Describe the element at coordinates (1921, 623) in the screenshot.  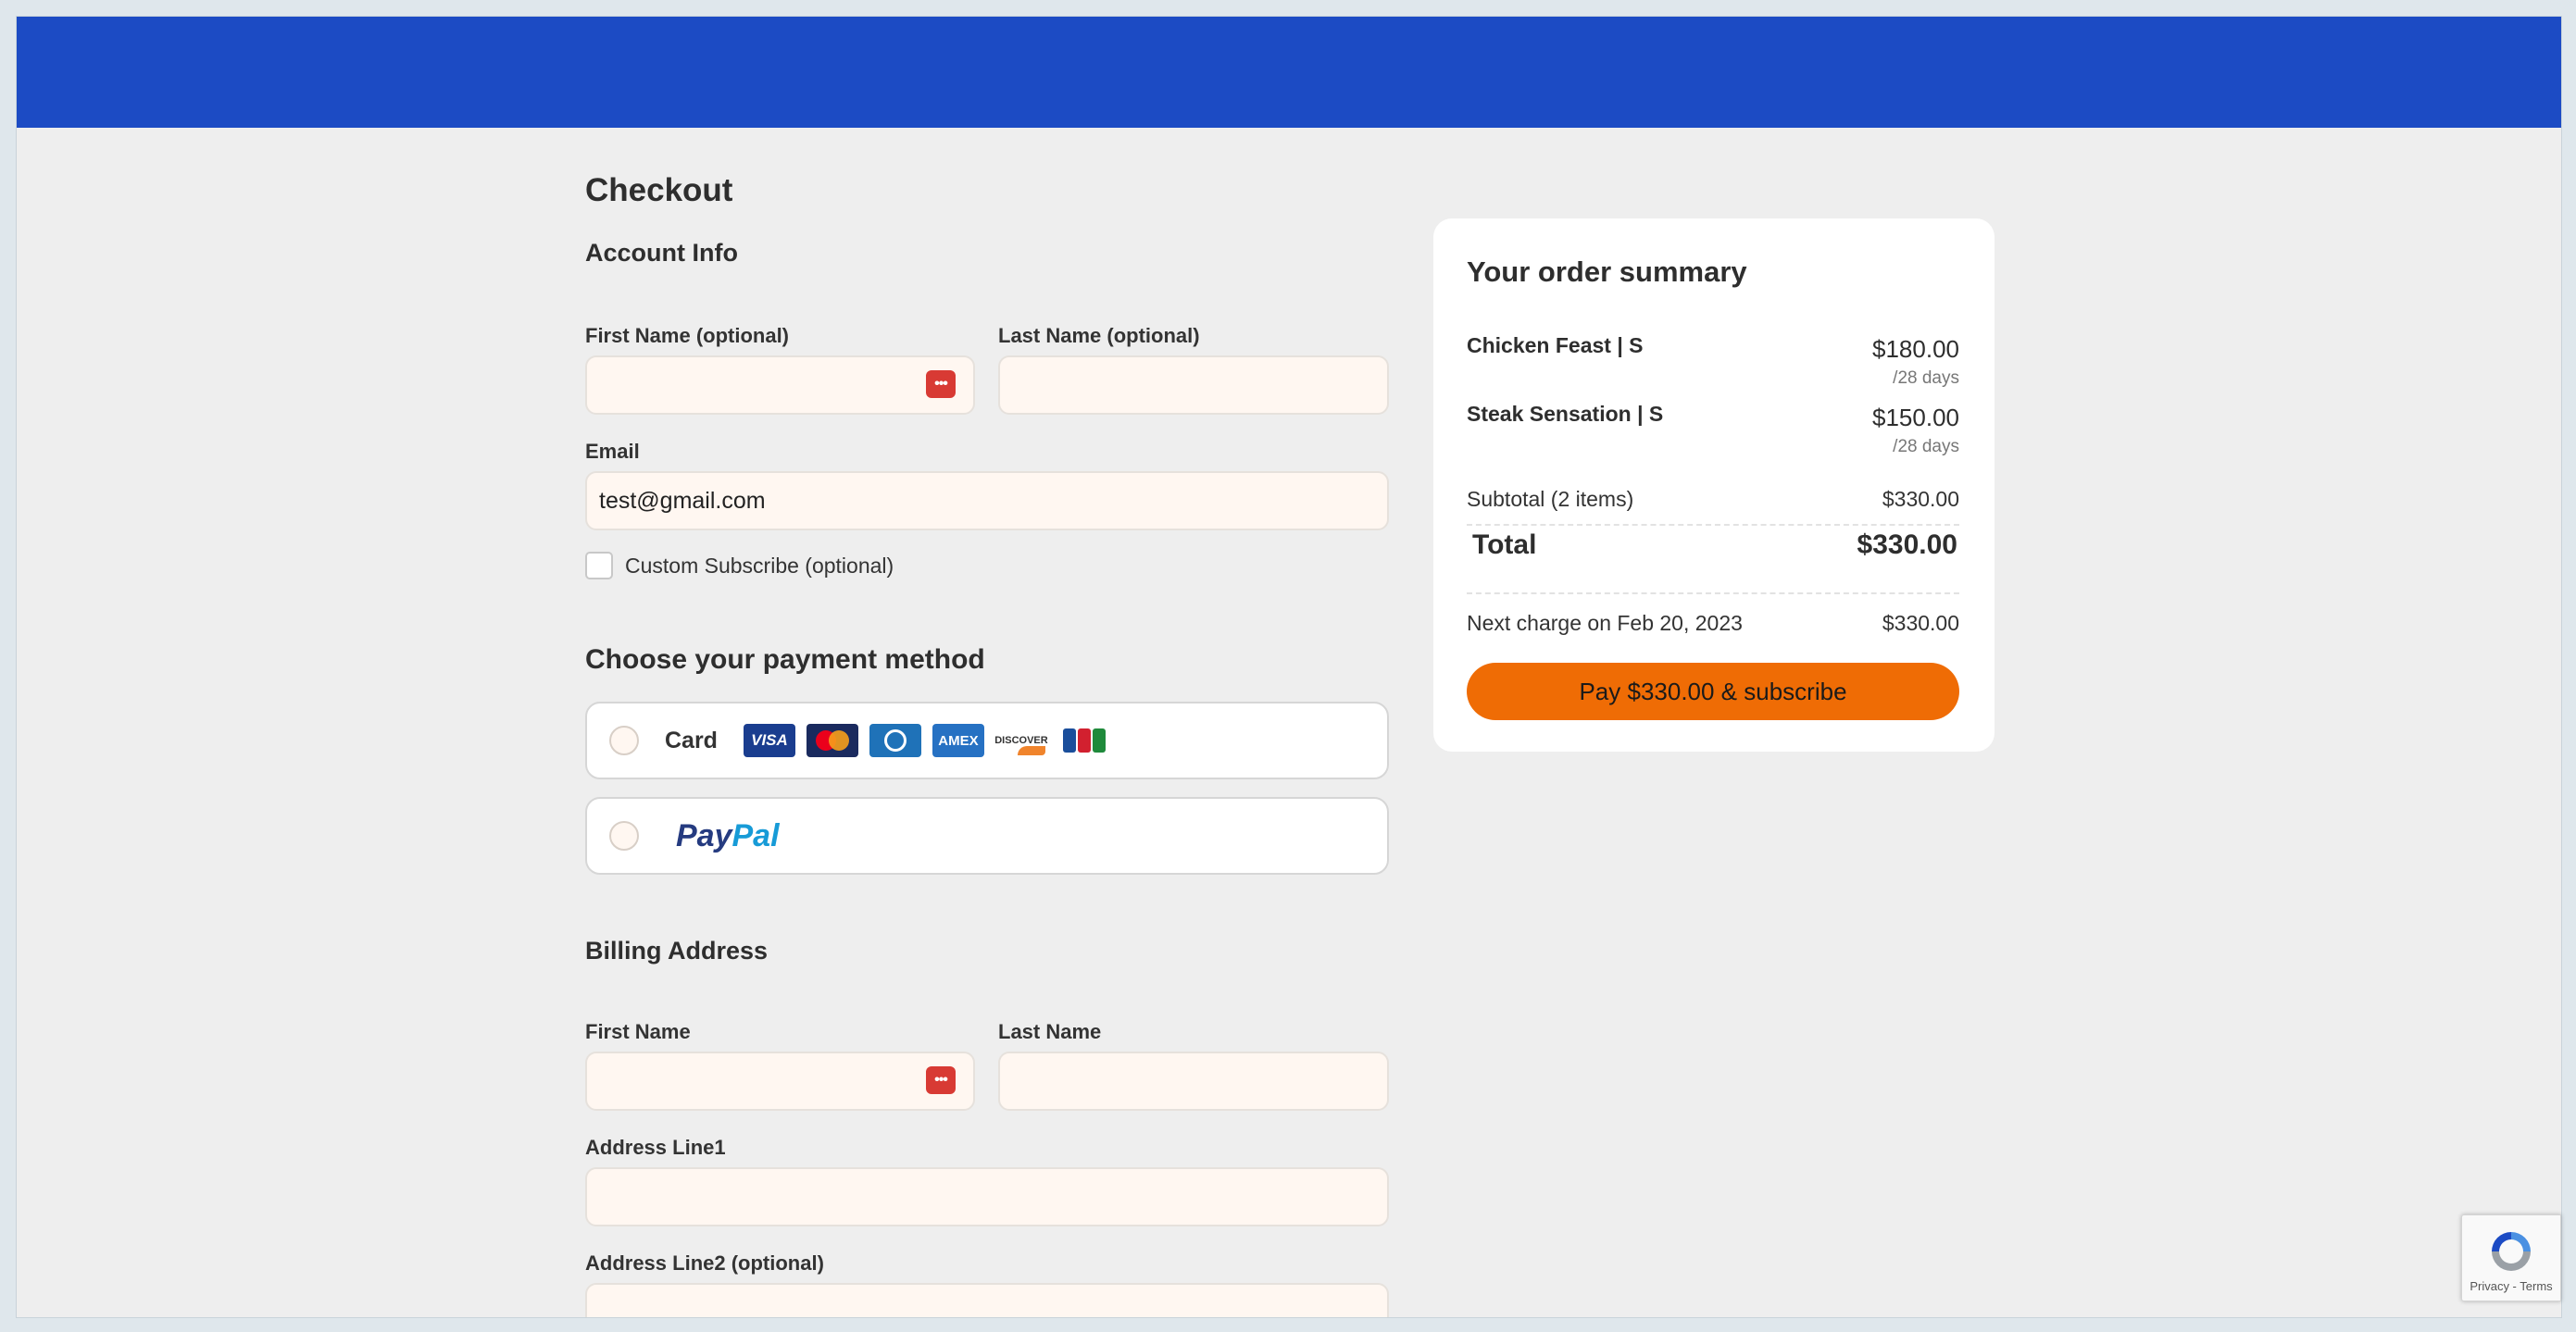
I see `next-charge-value: $330.00` at that location.